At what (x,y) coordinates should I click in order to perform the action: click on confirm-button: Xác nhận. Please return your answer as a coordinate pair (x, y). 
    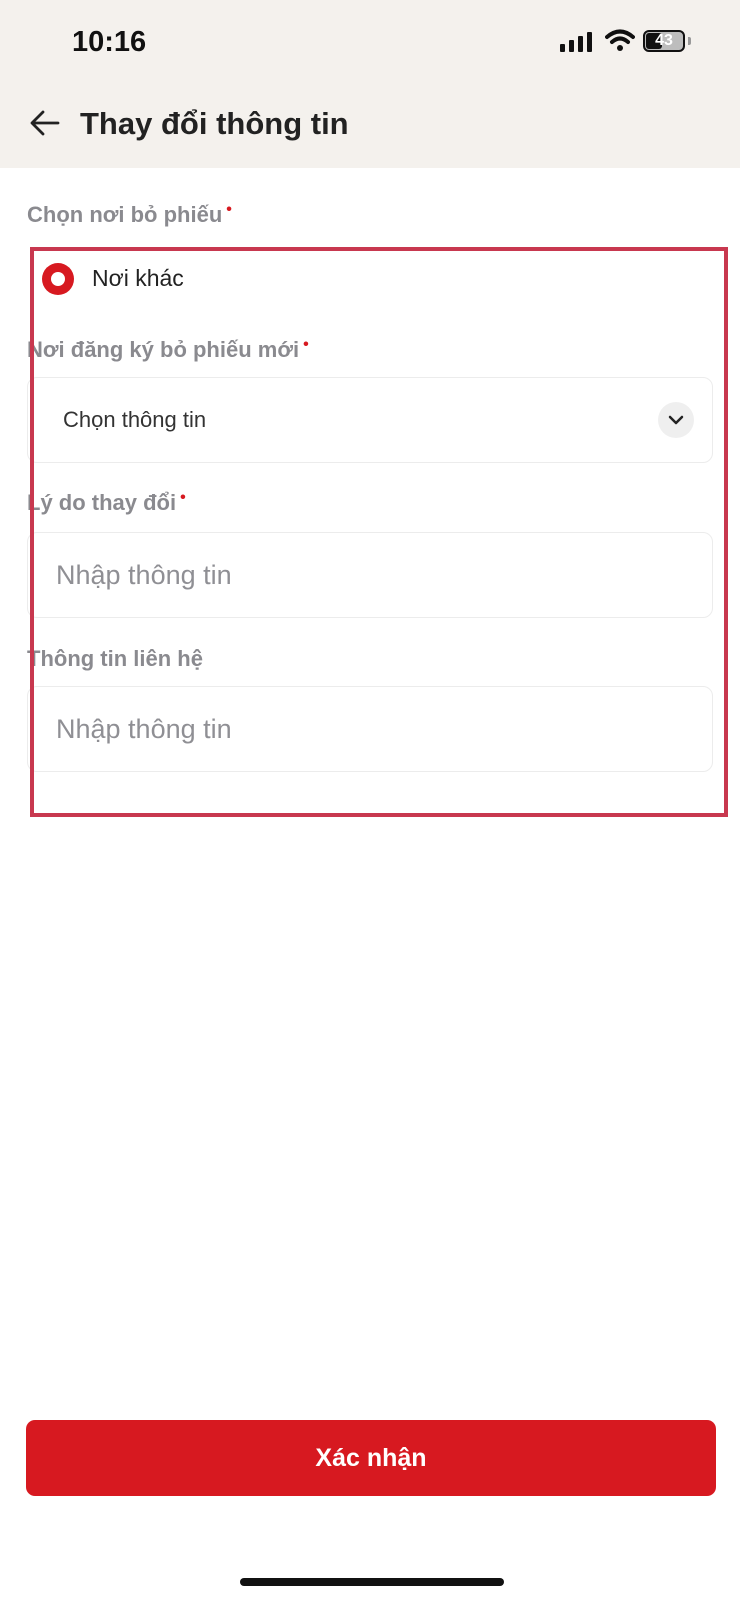
    Looking at the image, I should click on (371, 1458).